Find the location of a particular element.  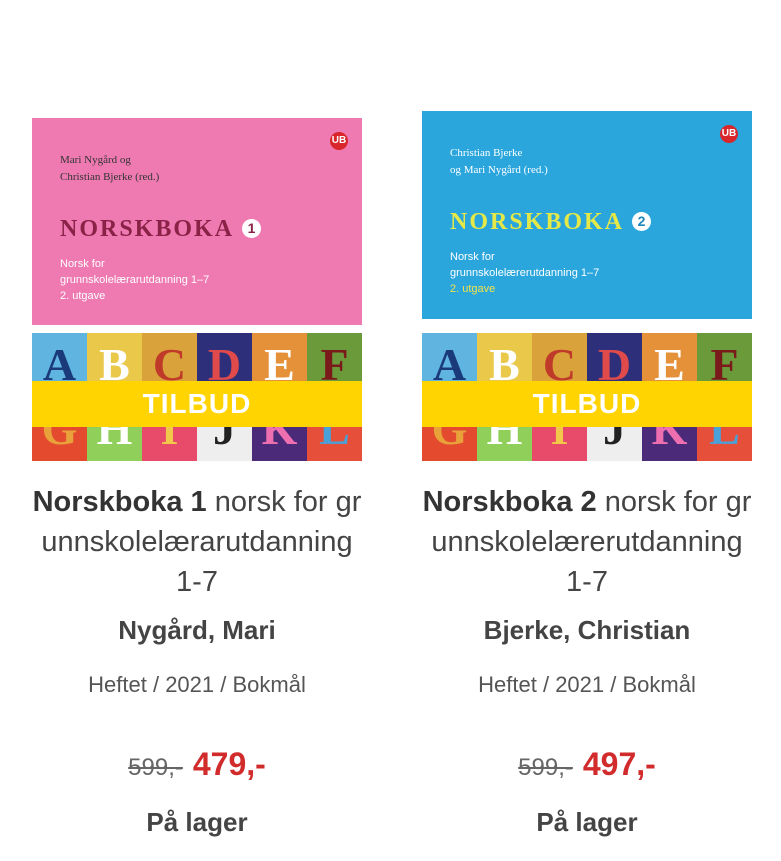

cover-title: NORSKBOKA 2 is located at coordinates (551, 222).